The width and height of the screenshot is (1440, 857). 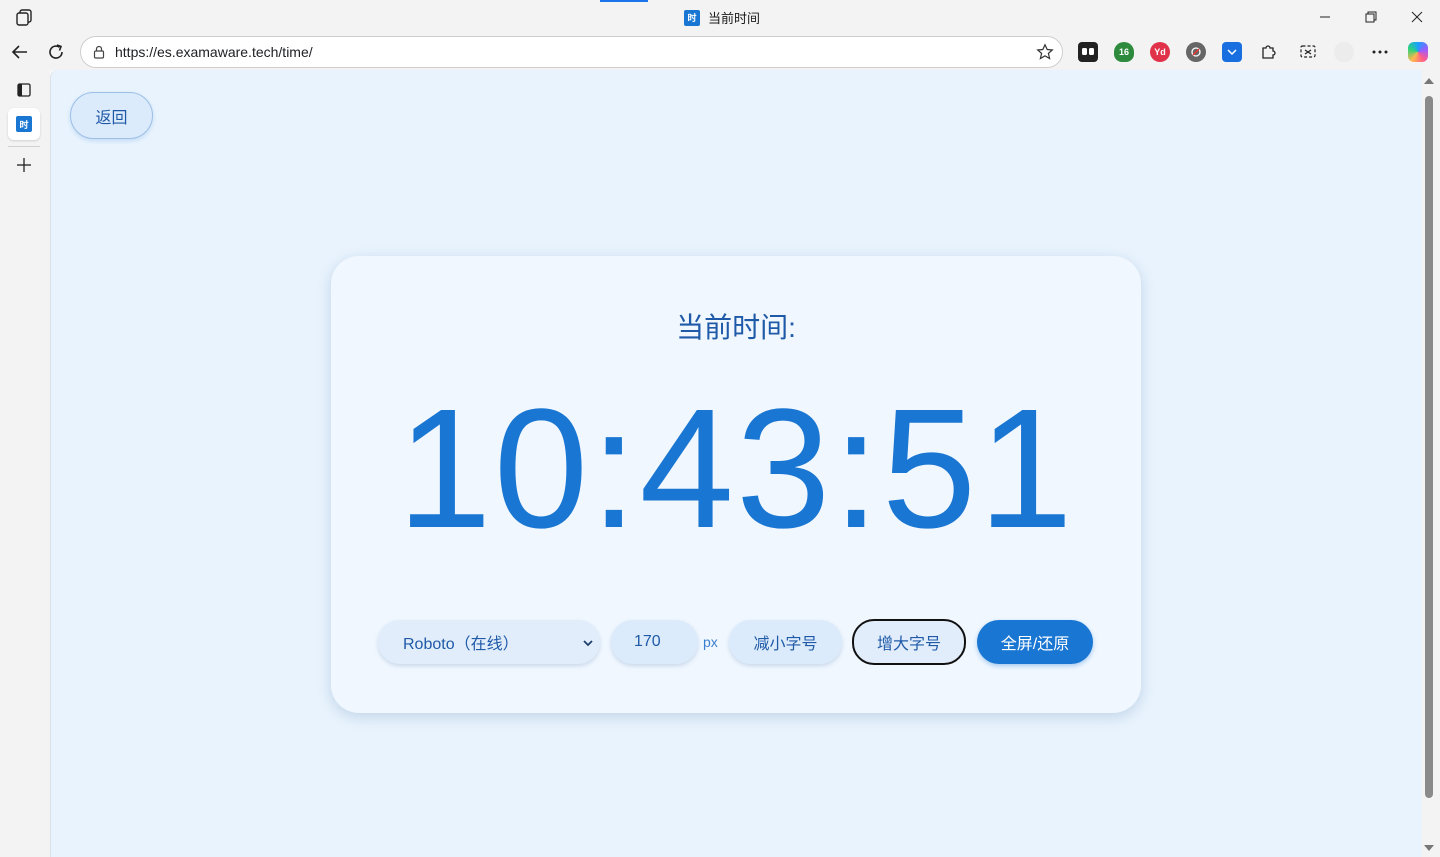 I want to click on blocked-ext-icon, so click(x=1196, y=52).